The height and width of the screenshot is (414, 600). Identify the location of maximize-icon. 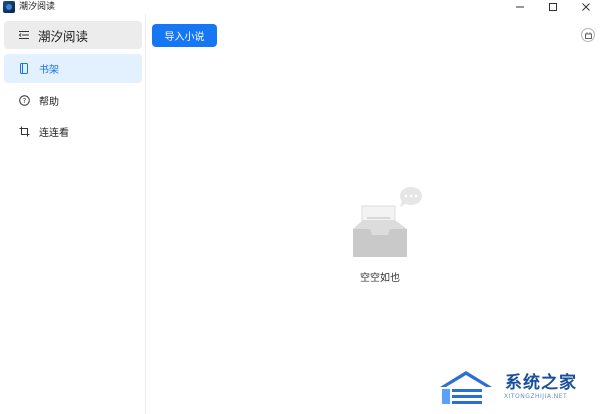
(553, 7).